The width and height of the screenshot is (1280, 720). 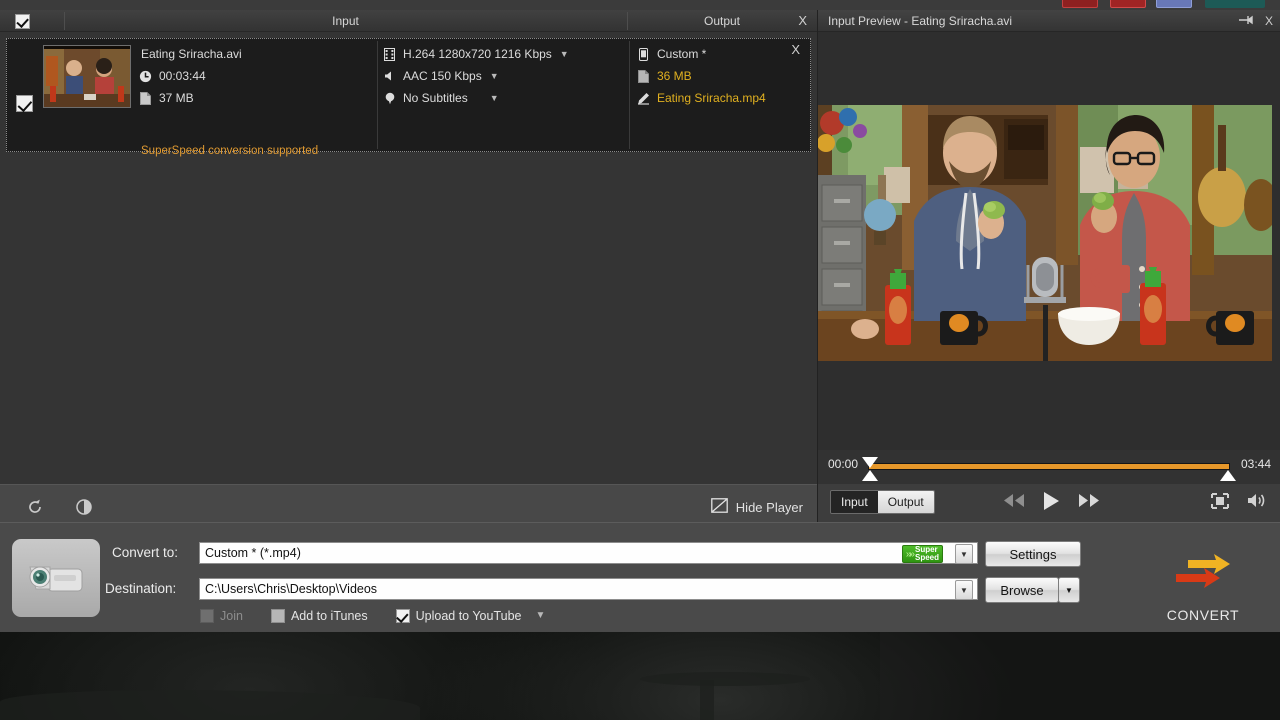 I want to click on subtitles-row: No Subtitles ▼, so click(x=506, y=98).